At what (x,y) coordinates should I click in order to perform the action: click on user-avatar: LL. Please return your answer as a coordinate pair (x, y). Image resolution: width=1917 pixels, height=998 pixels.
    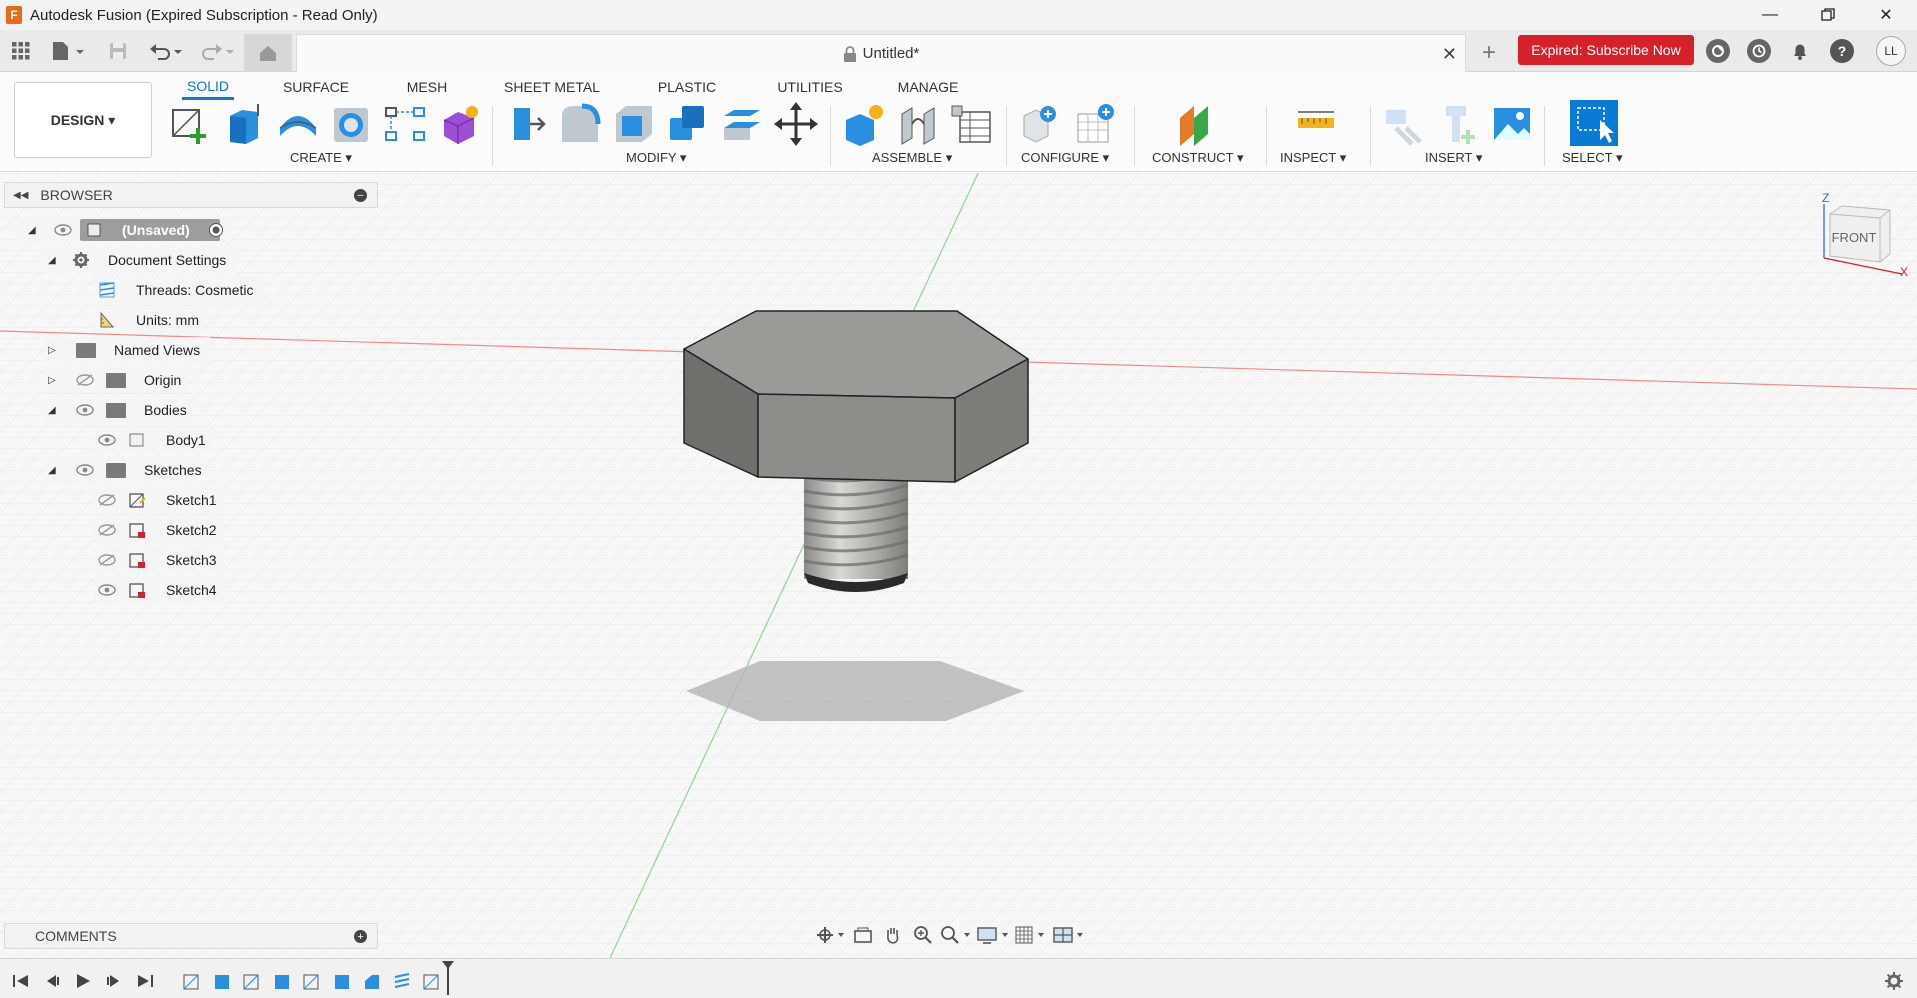
    Looking at the image, I should click on (1891, 51).